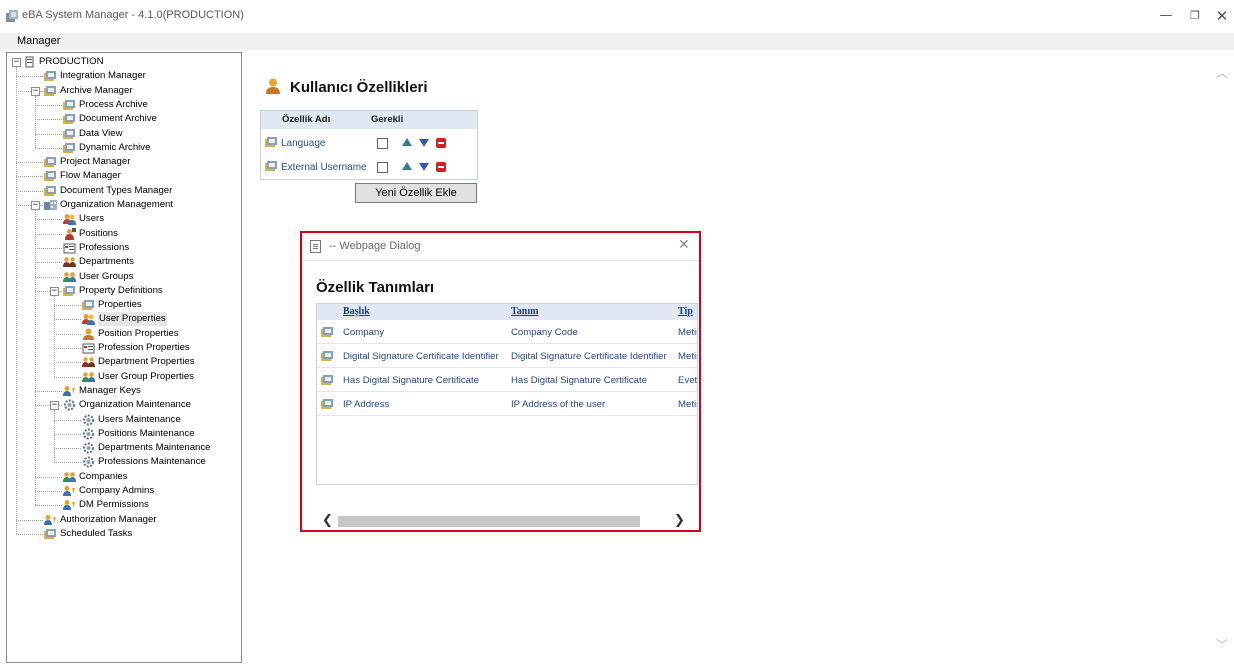 The width and height of the screenshot is (1234, 665). Describe the element at coordinates (375, 246) in the screenshot. I see `dialog-title: -- Webpage Dialog` at that location.